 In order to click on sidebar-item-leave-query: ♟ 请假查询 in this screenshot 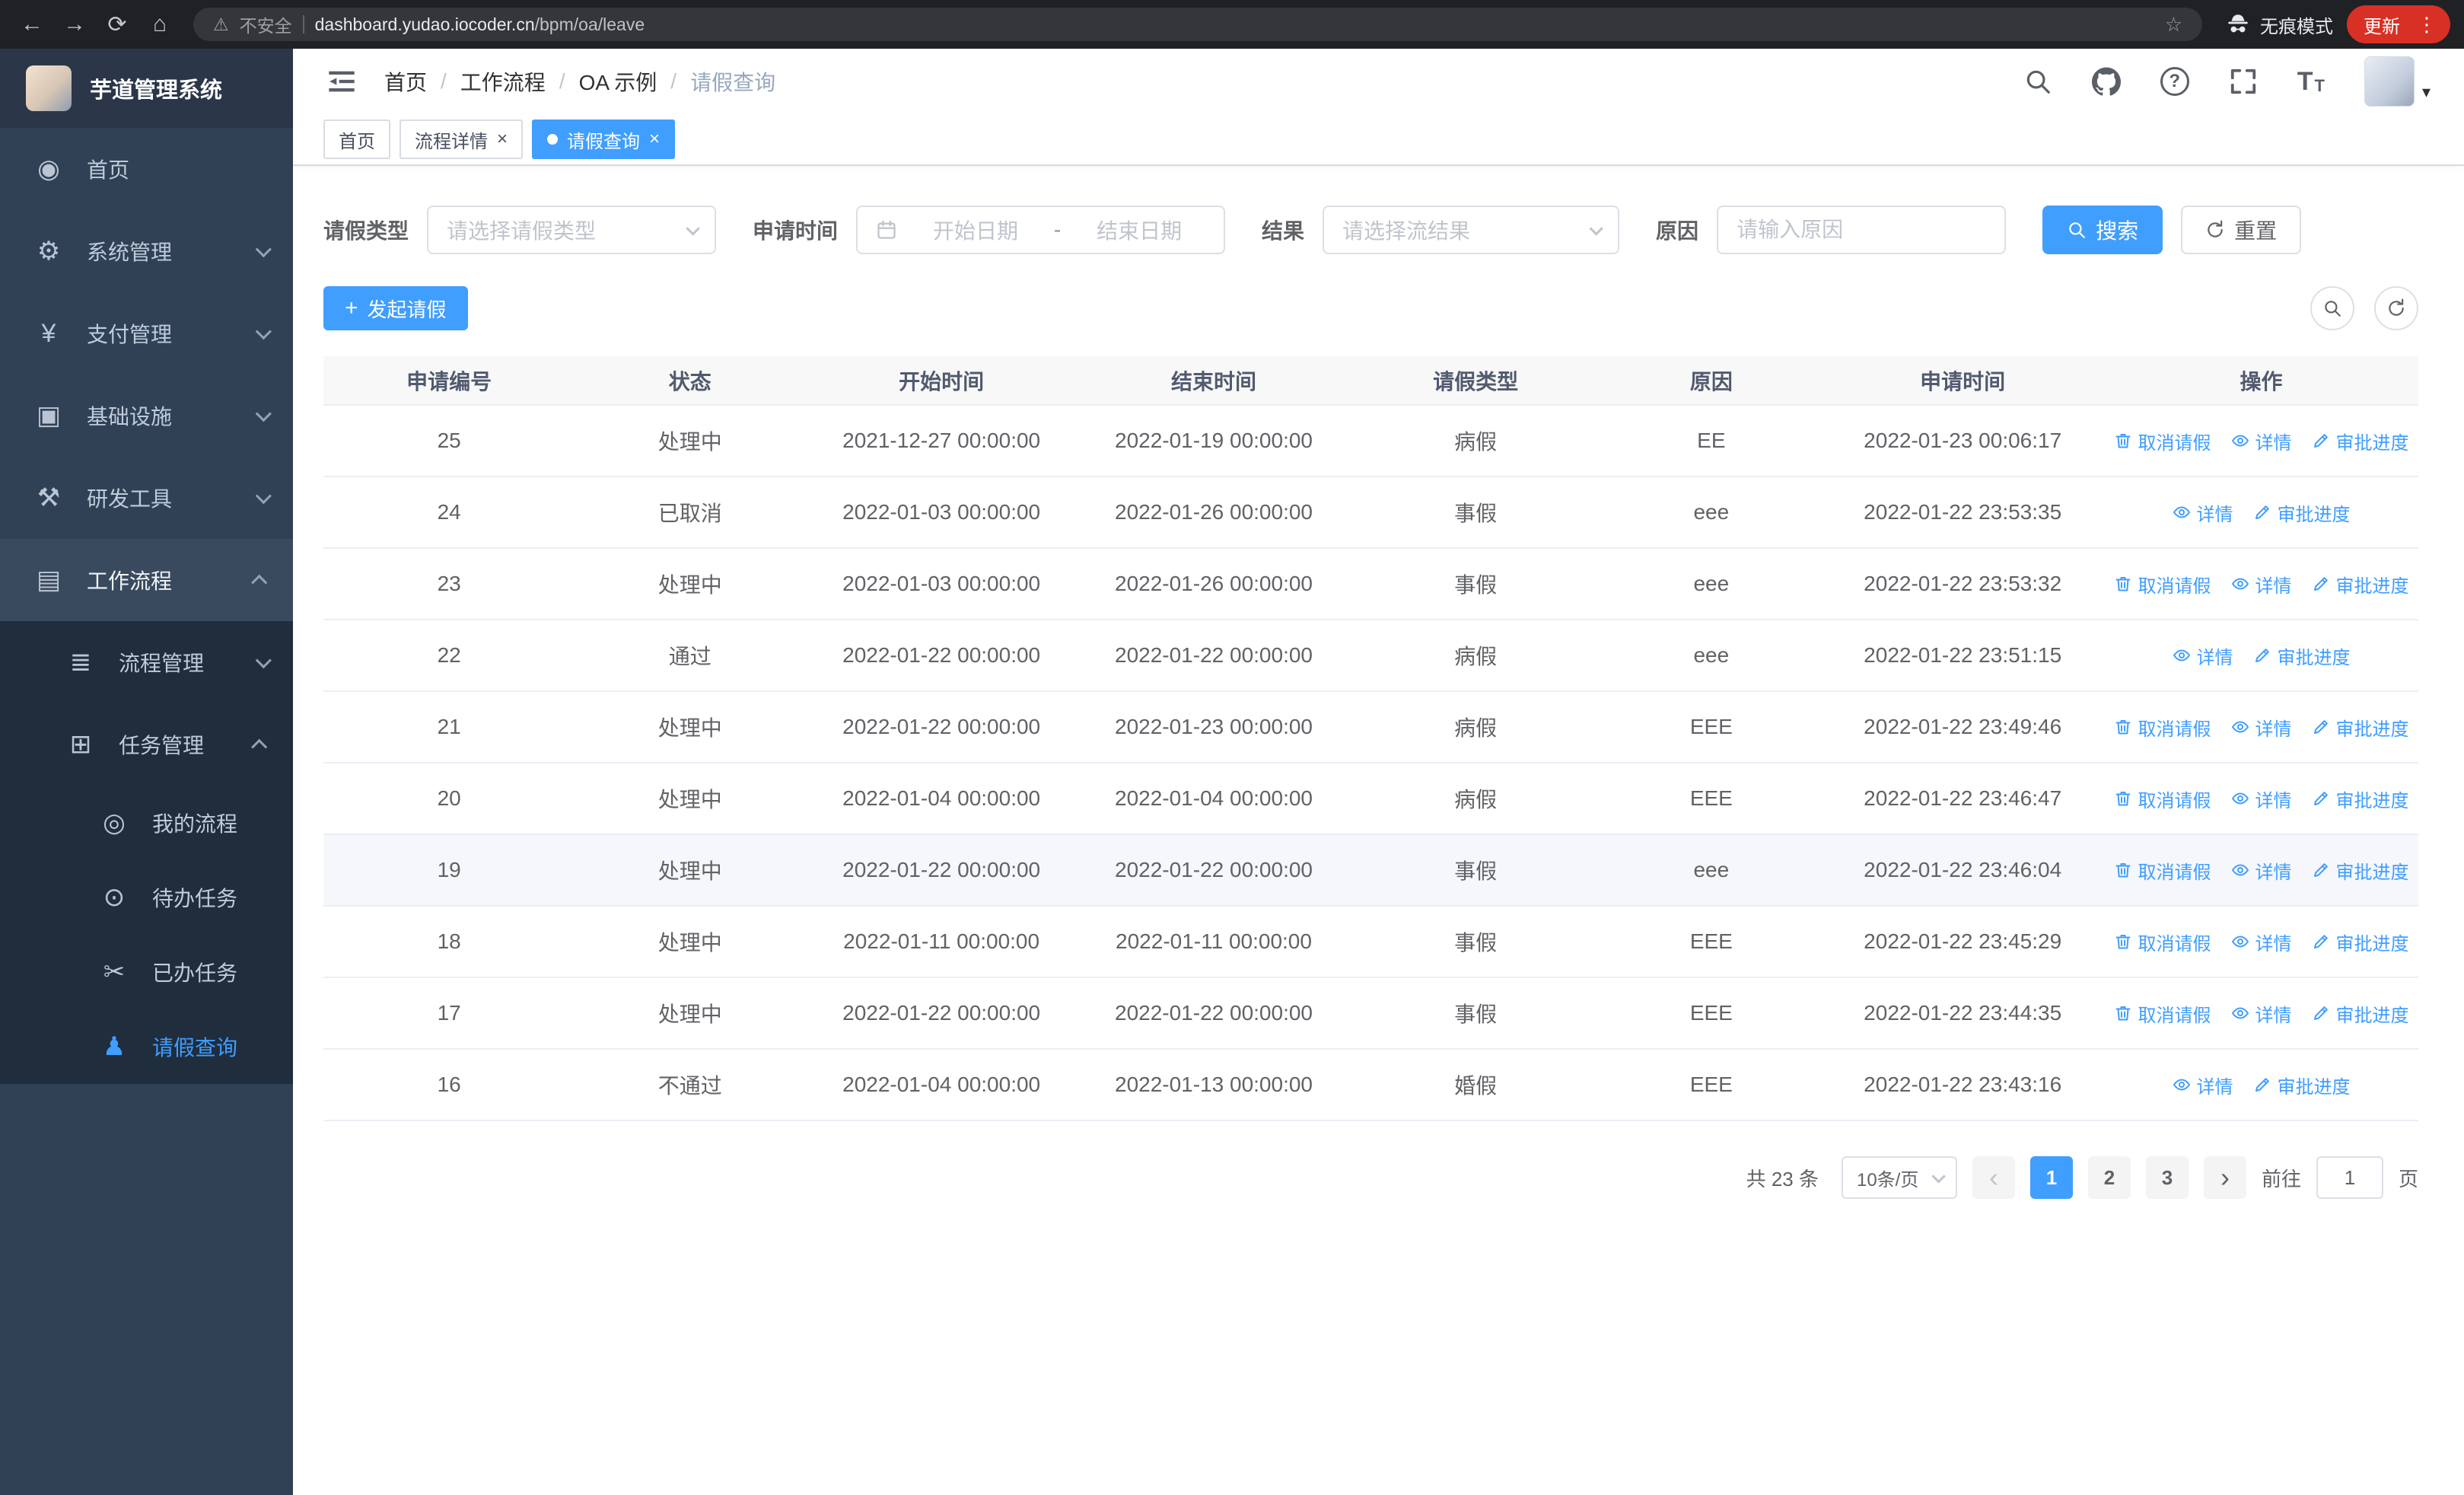, I will do `click(146, 1047)`.